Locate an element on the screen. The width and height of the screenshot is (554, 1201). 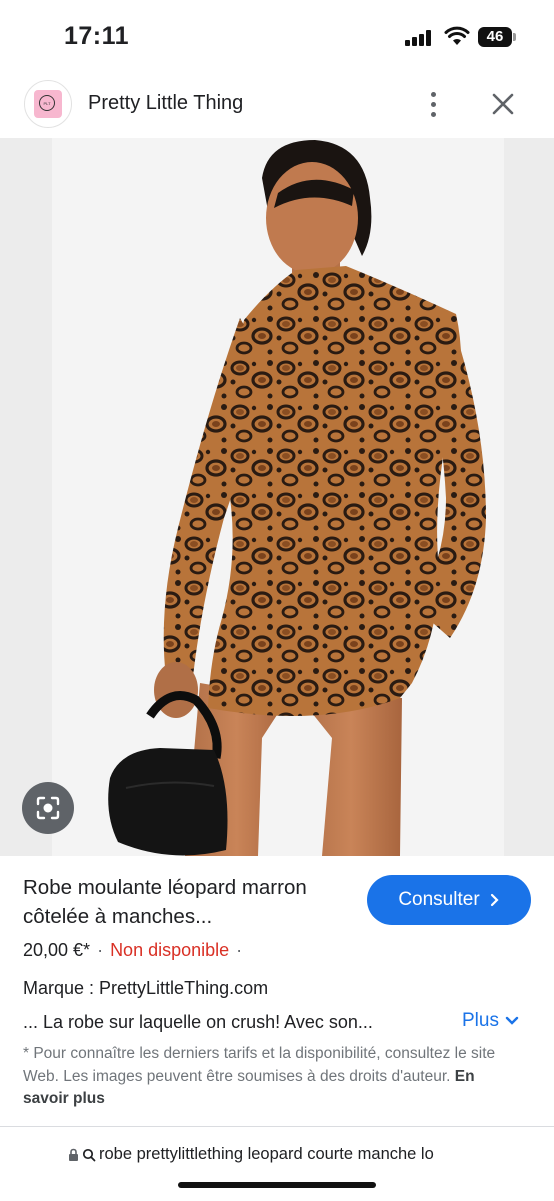
close-icon is located at coordinates (503, 104).